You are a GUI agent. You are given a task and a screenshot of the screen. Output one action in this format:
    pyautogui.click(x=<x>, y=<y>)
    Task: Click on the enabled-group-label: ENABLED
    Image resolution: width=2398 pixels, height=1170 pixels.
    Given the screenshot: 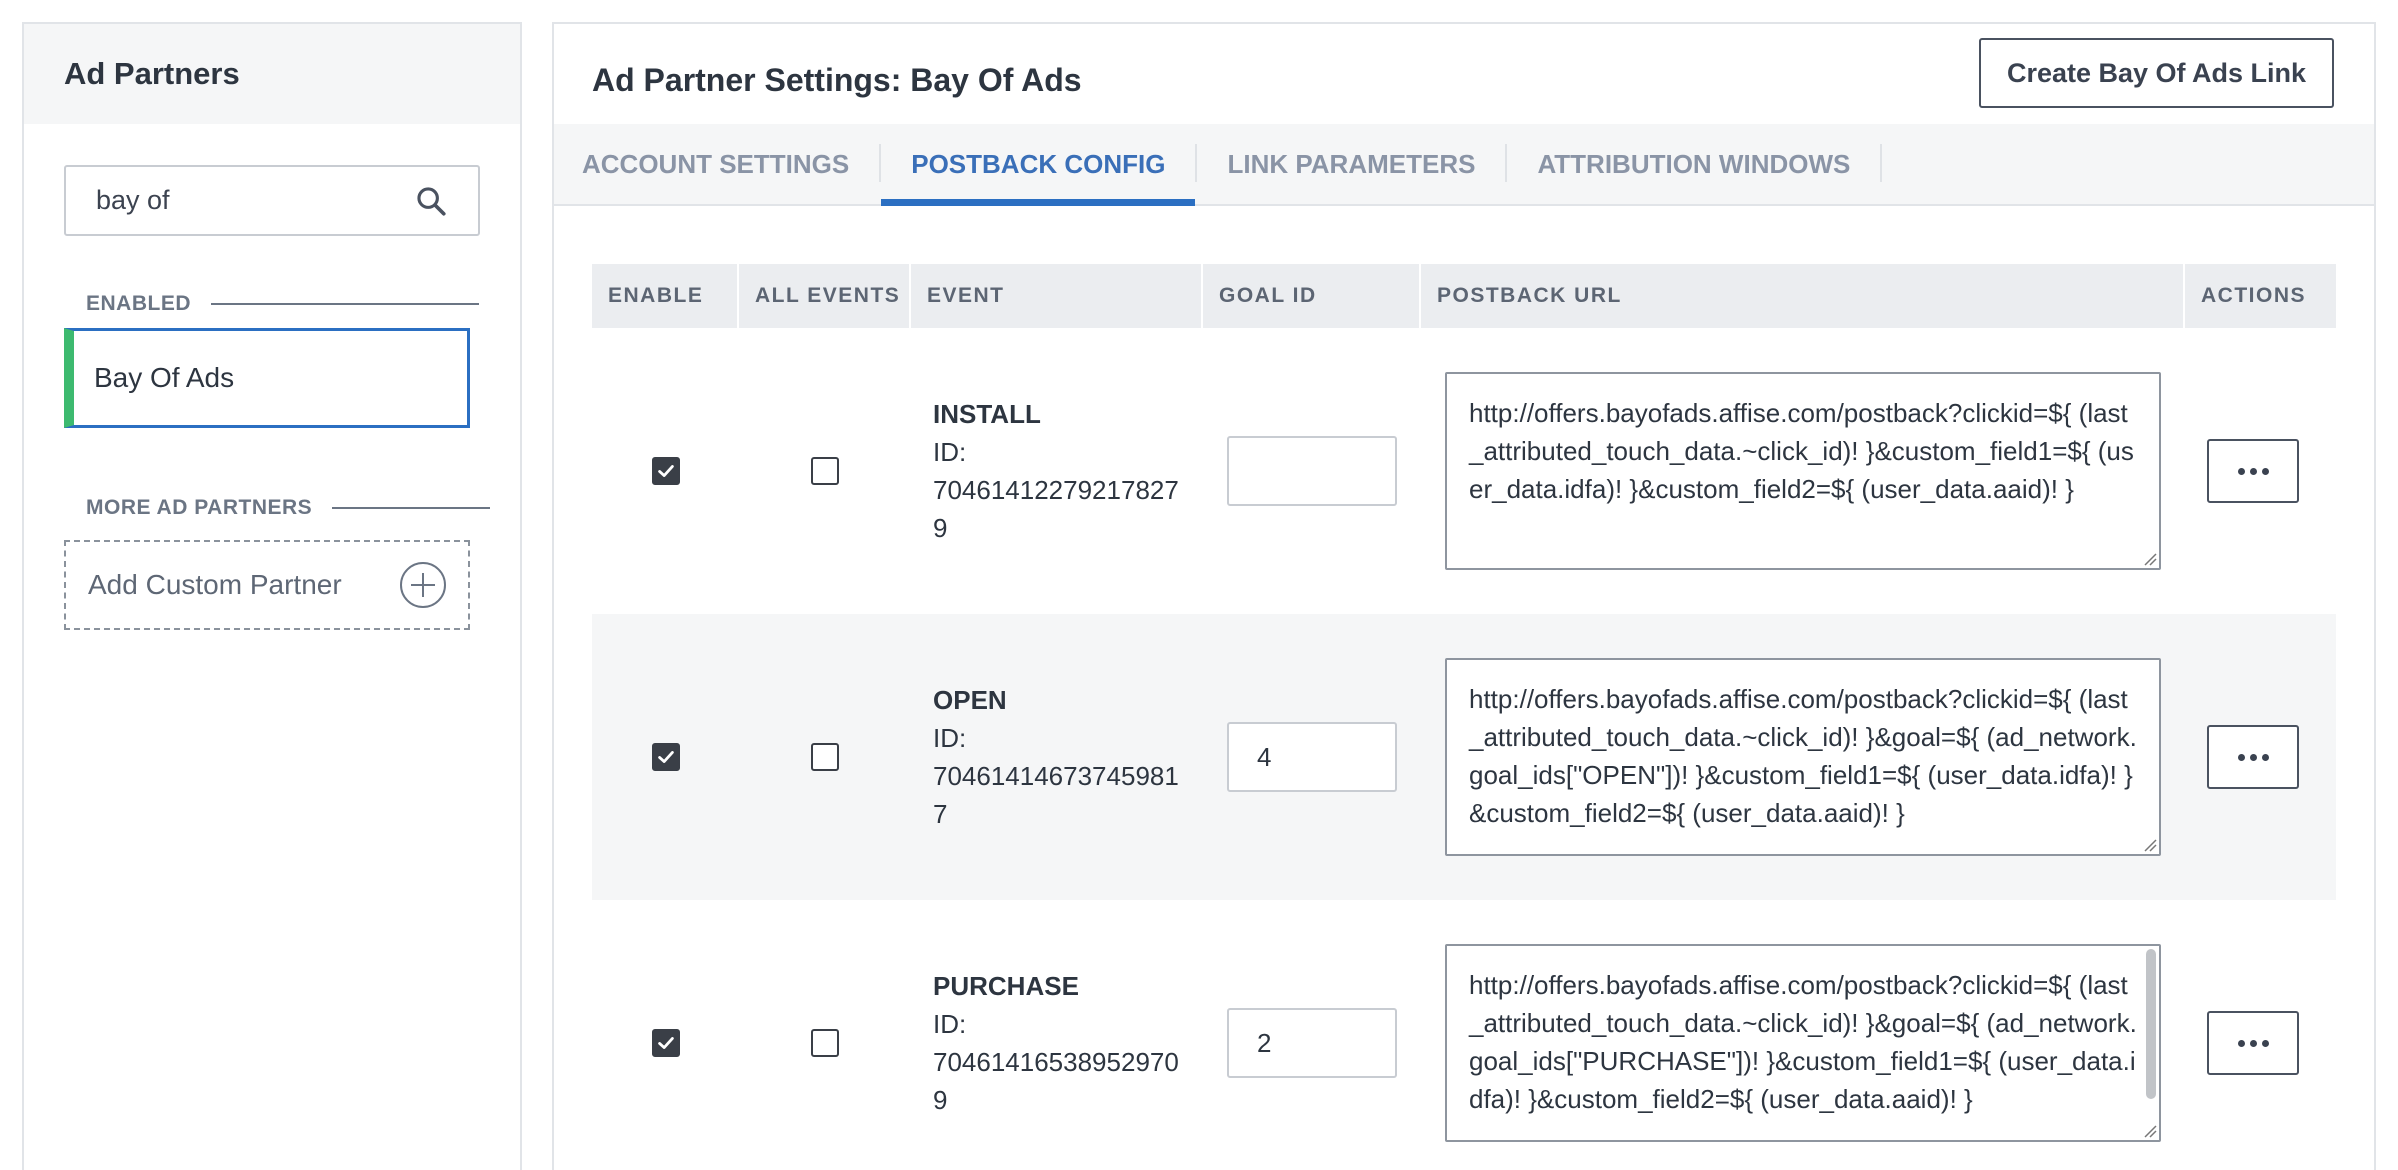 What is the action you would take?
    pyautogui.click(x=283, y=304)
    